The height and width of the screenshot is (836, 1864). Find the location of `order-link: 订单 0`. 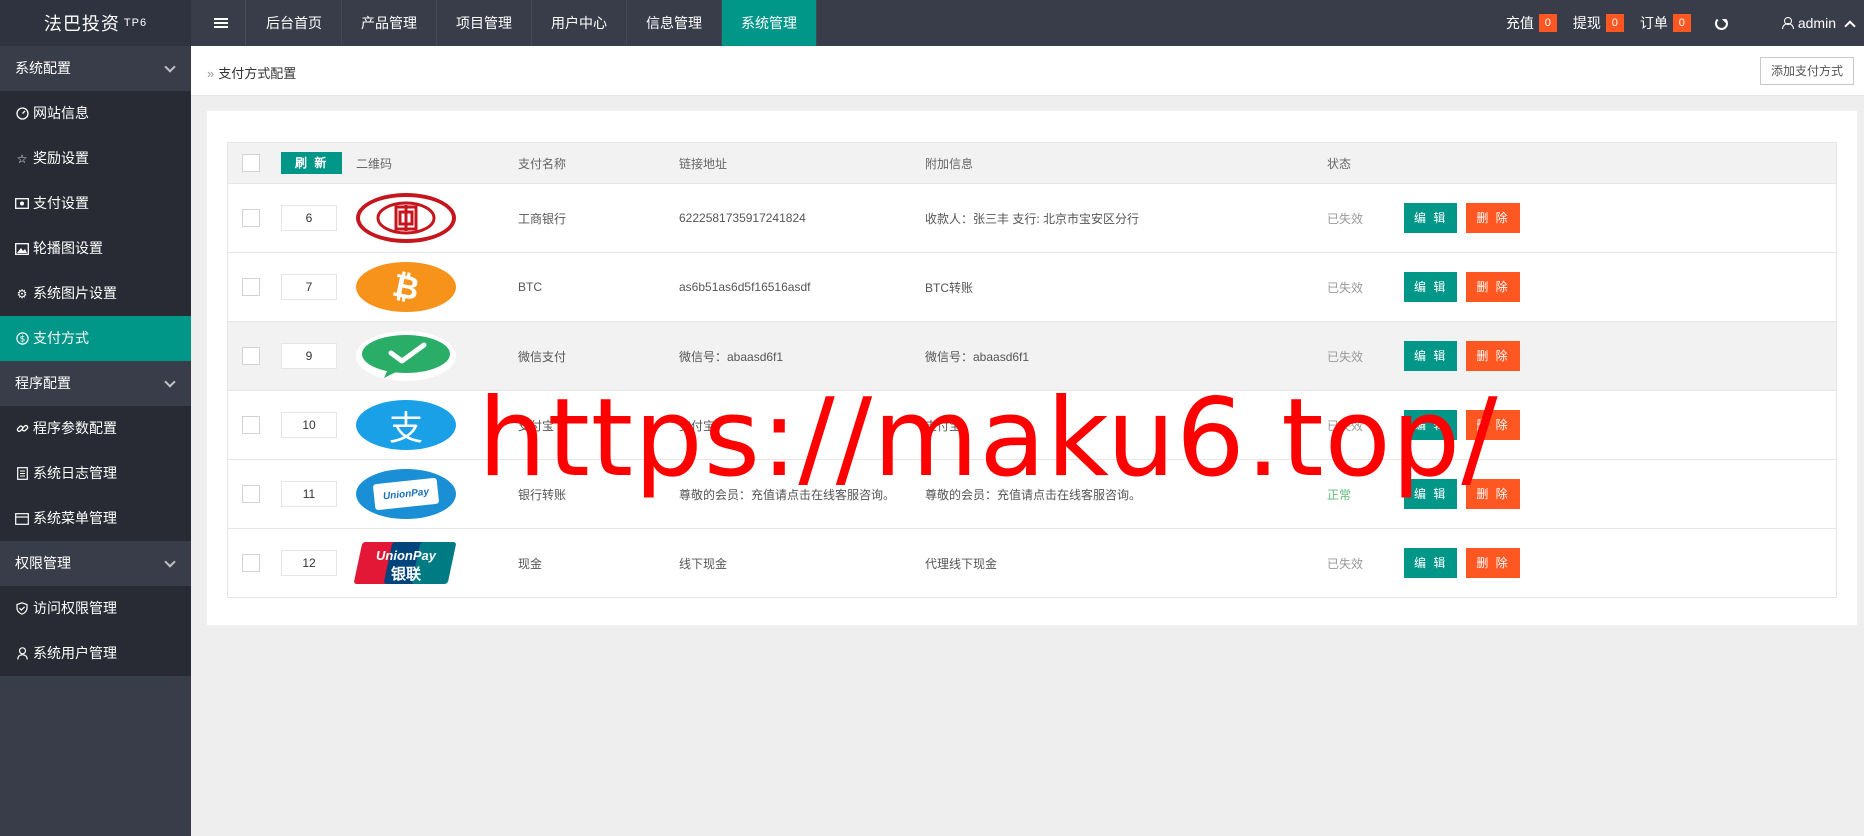

order-link: 订单 0 is located at coordinates (1665, 23).